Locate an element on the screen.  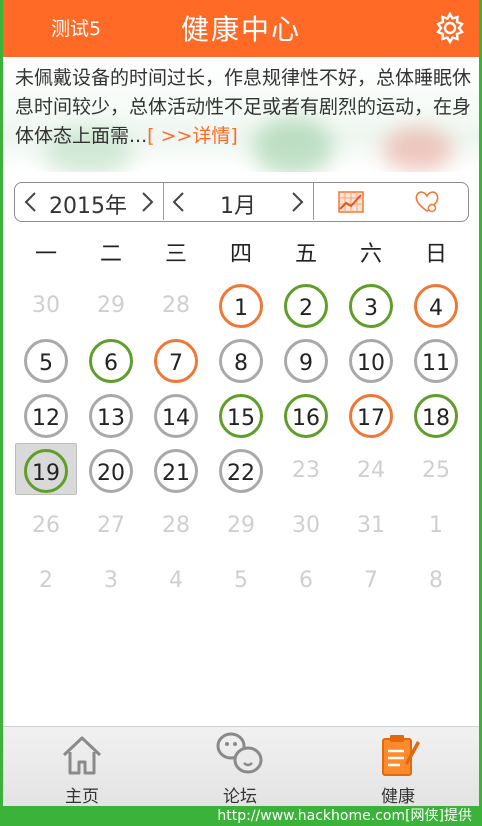
calendar-day-outside: 24 is located at coordinates (371, 470).